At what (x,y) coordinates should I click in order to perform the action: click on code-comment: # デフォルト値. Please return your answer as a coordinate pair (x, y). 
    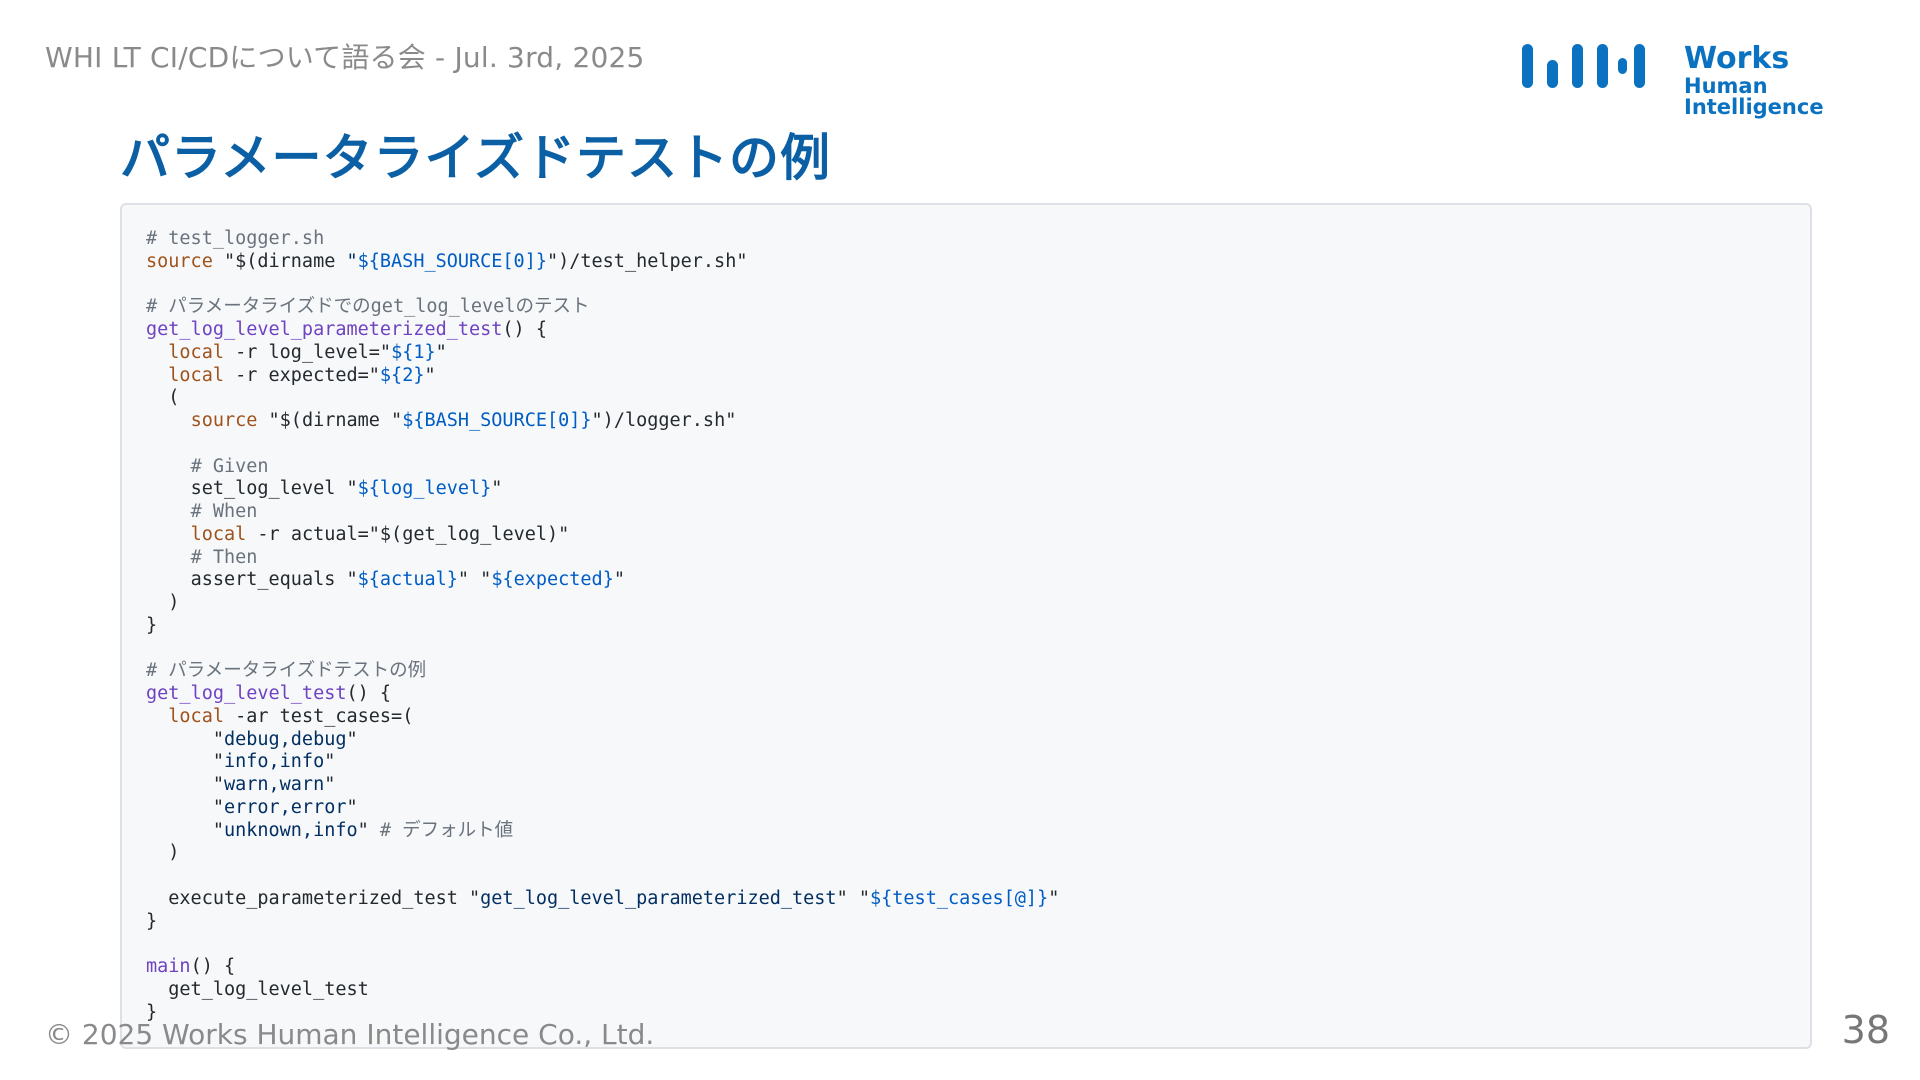
    Looking at the image, I should click on (446, 830).